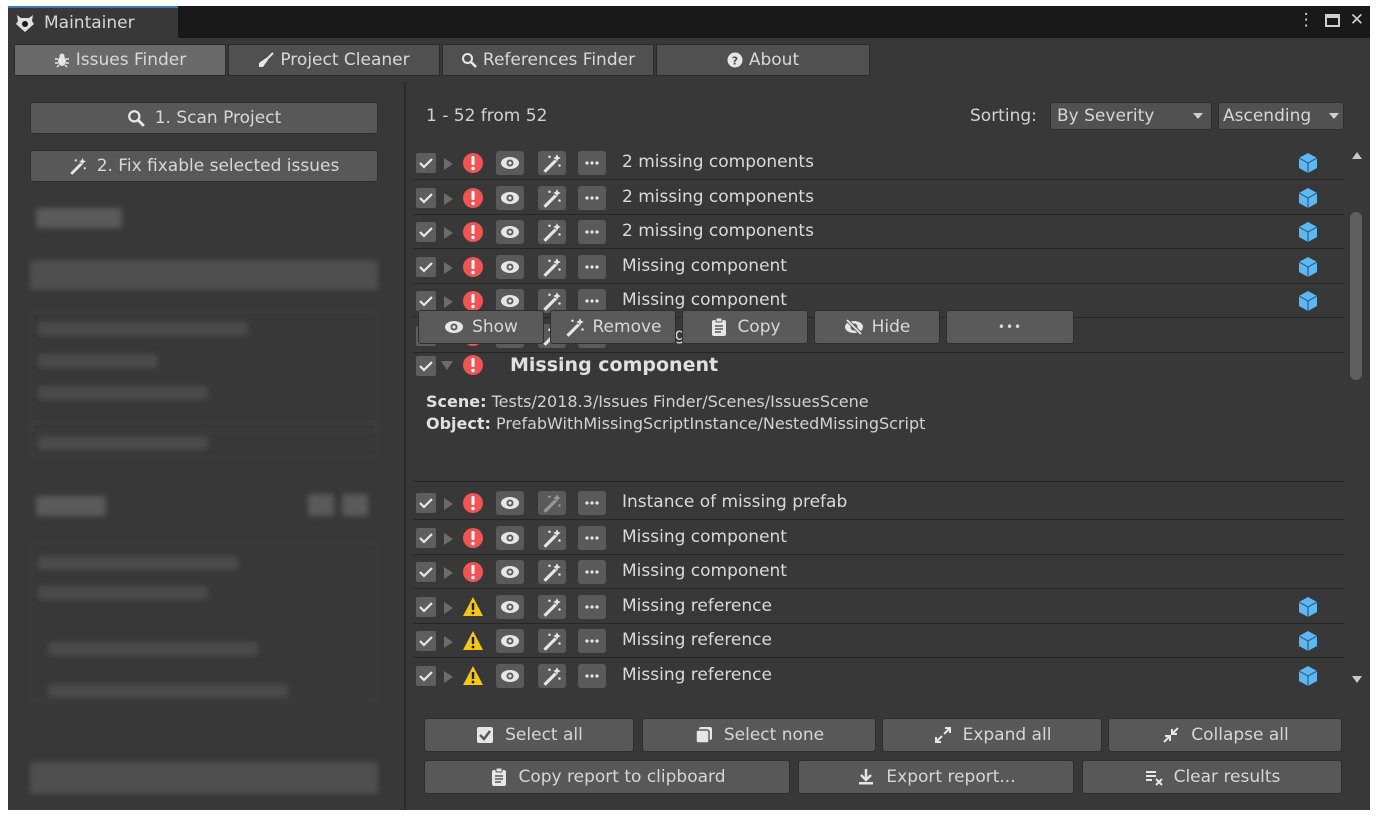  Describe the element at coordinates (481, 327) in the screenshot. I see `show-button: Show` at that location.